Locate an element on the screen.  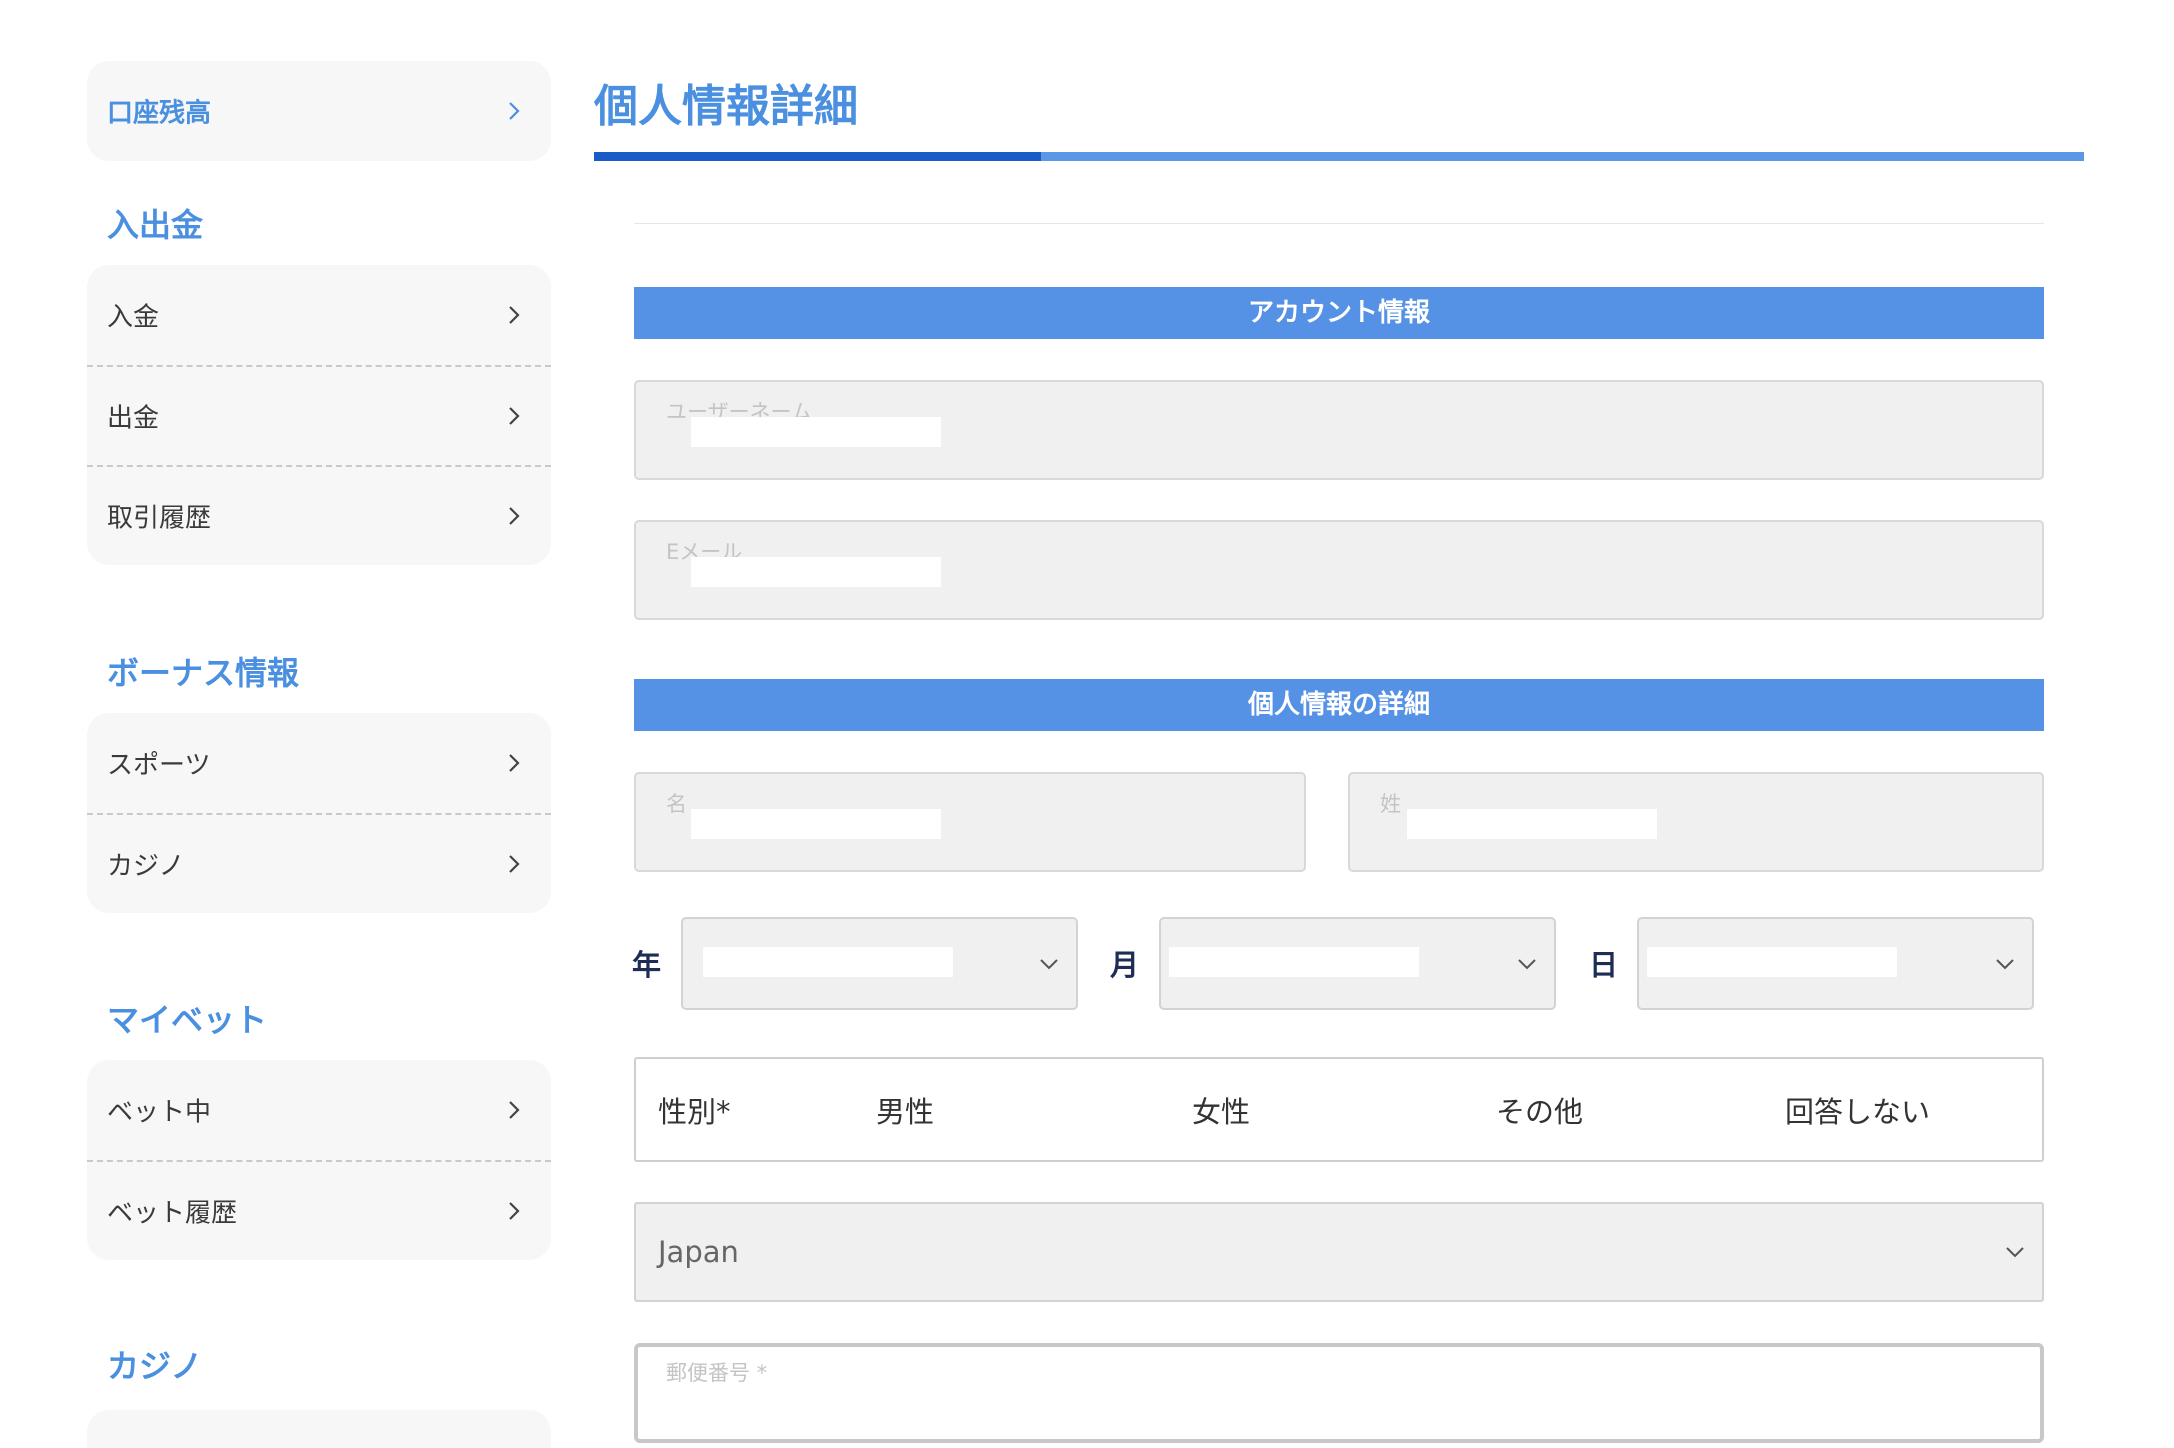
sidebar-item-sports: スポーツ is located at coordinates (319, 763).